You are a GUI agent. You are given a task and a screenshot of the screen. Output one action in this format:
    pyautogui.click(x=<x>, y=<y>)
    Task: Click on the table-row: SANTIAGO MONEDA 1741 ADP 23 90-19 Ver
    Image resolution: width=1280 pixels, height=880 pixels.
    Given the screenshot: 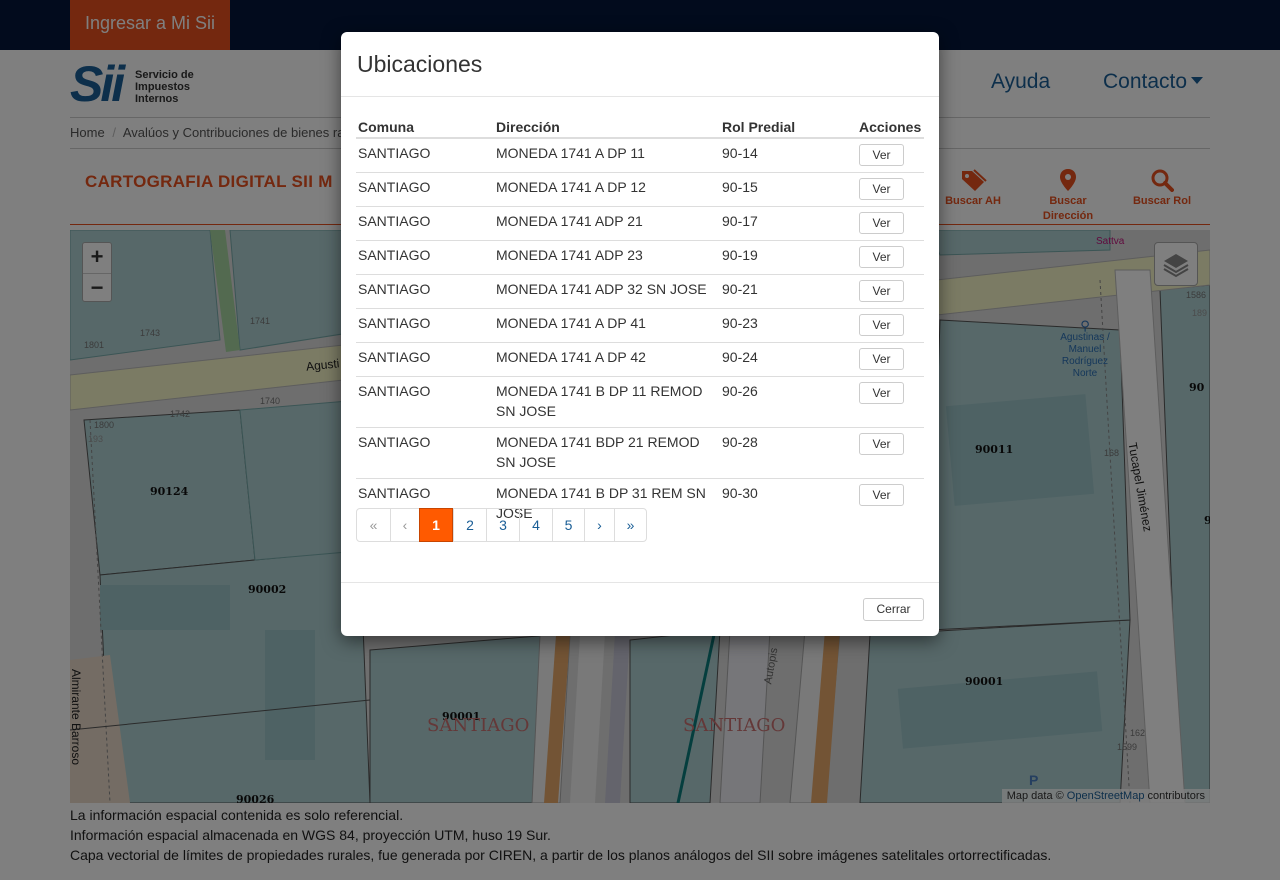 What is the action you would take?
    pyautogui.click(x=640, y=257)
    